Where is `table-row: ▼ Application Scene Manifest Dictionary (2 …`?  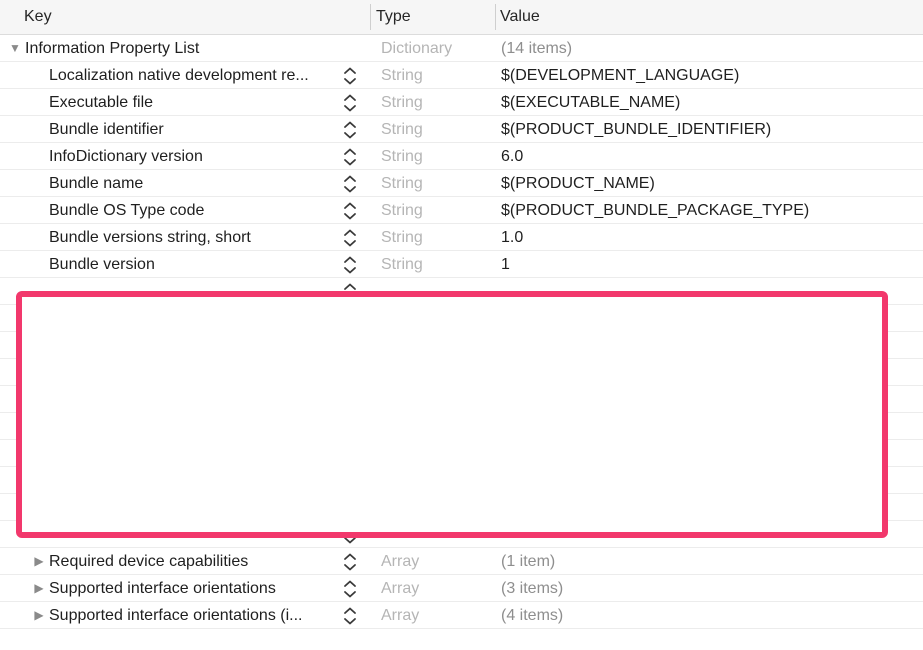 table-row: ▼ Application Scene Manifest Dictionary (2 … is located at coordinates (461, 318).